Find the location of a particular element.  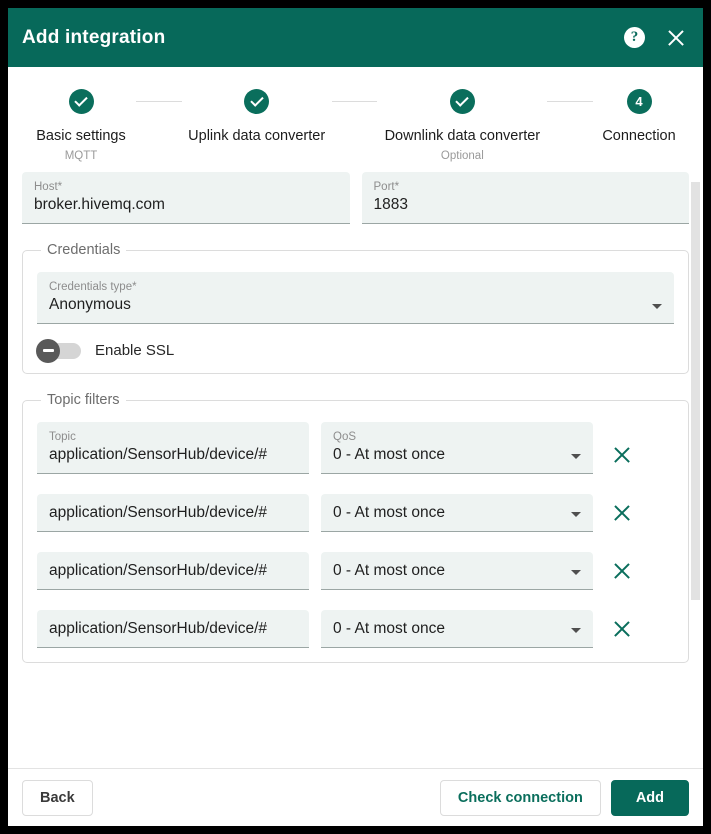

step-2-label: Uplink data converter is located at coordinates (257, 136).